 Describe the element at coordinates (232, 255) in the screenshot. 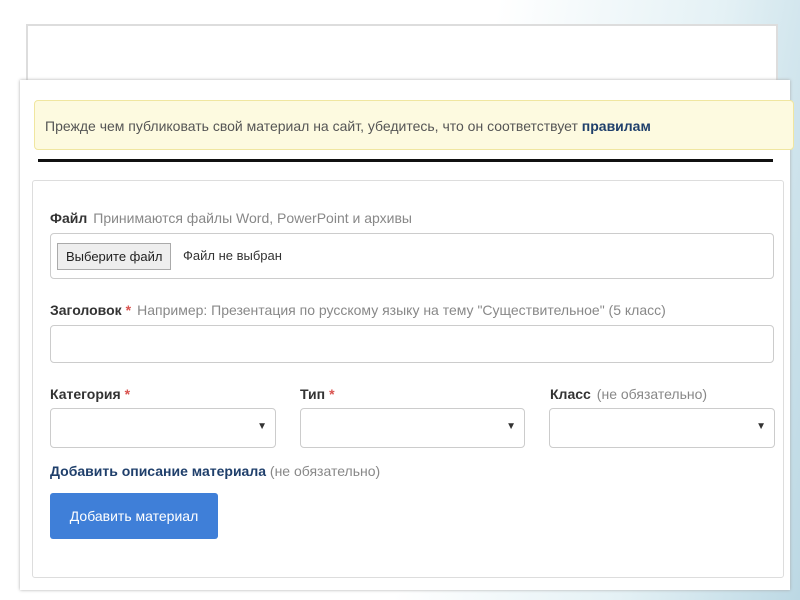

I see `file-status: Файл не выбран` at that location.